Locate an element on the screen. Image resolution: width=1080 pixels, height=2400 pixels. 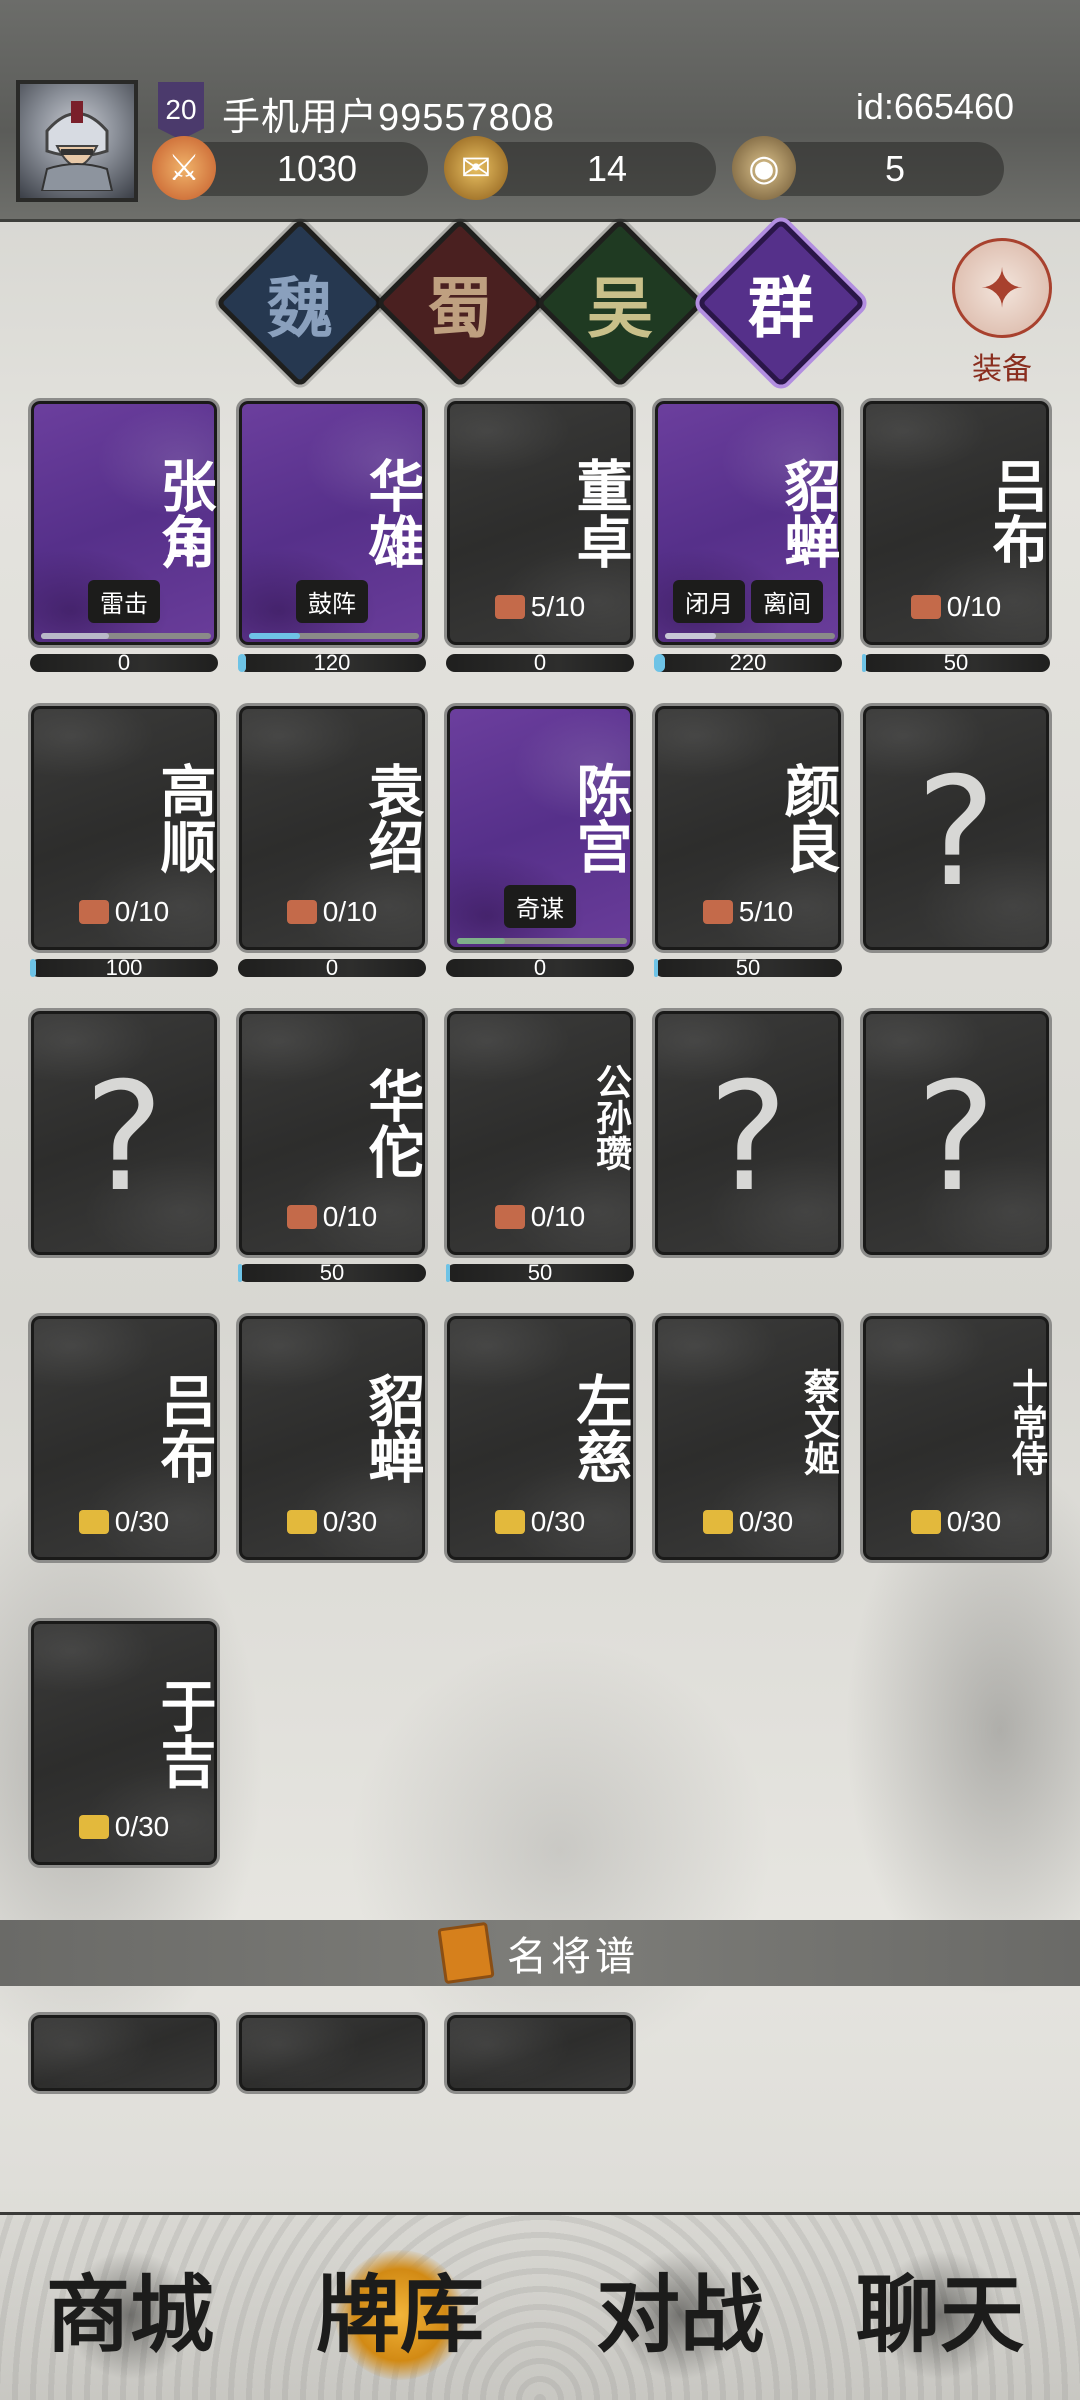
card-level: 10 is located at coordinates (806, 547).